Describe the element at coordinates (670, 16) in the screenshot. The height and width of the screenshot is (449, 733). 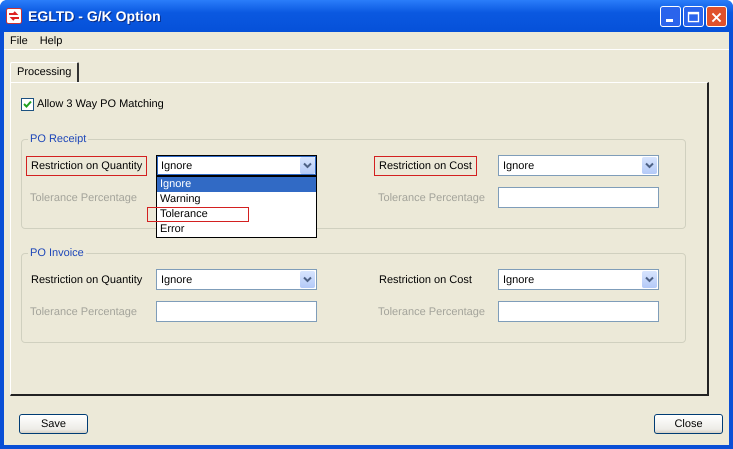
I see `minimize-button` at that location.